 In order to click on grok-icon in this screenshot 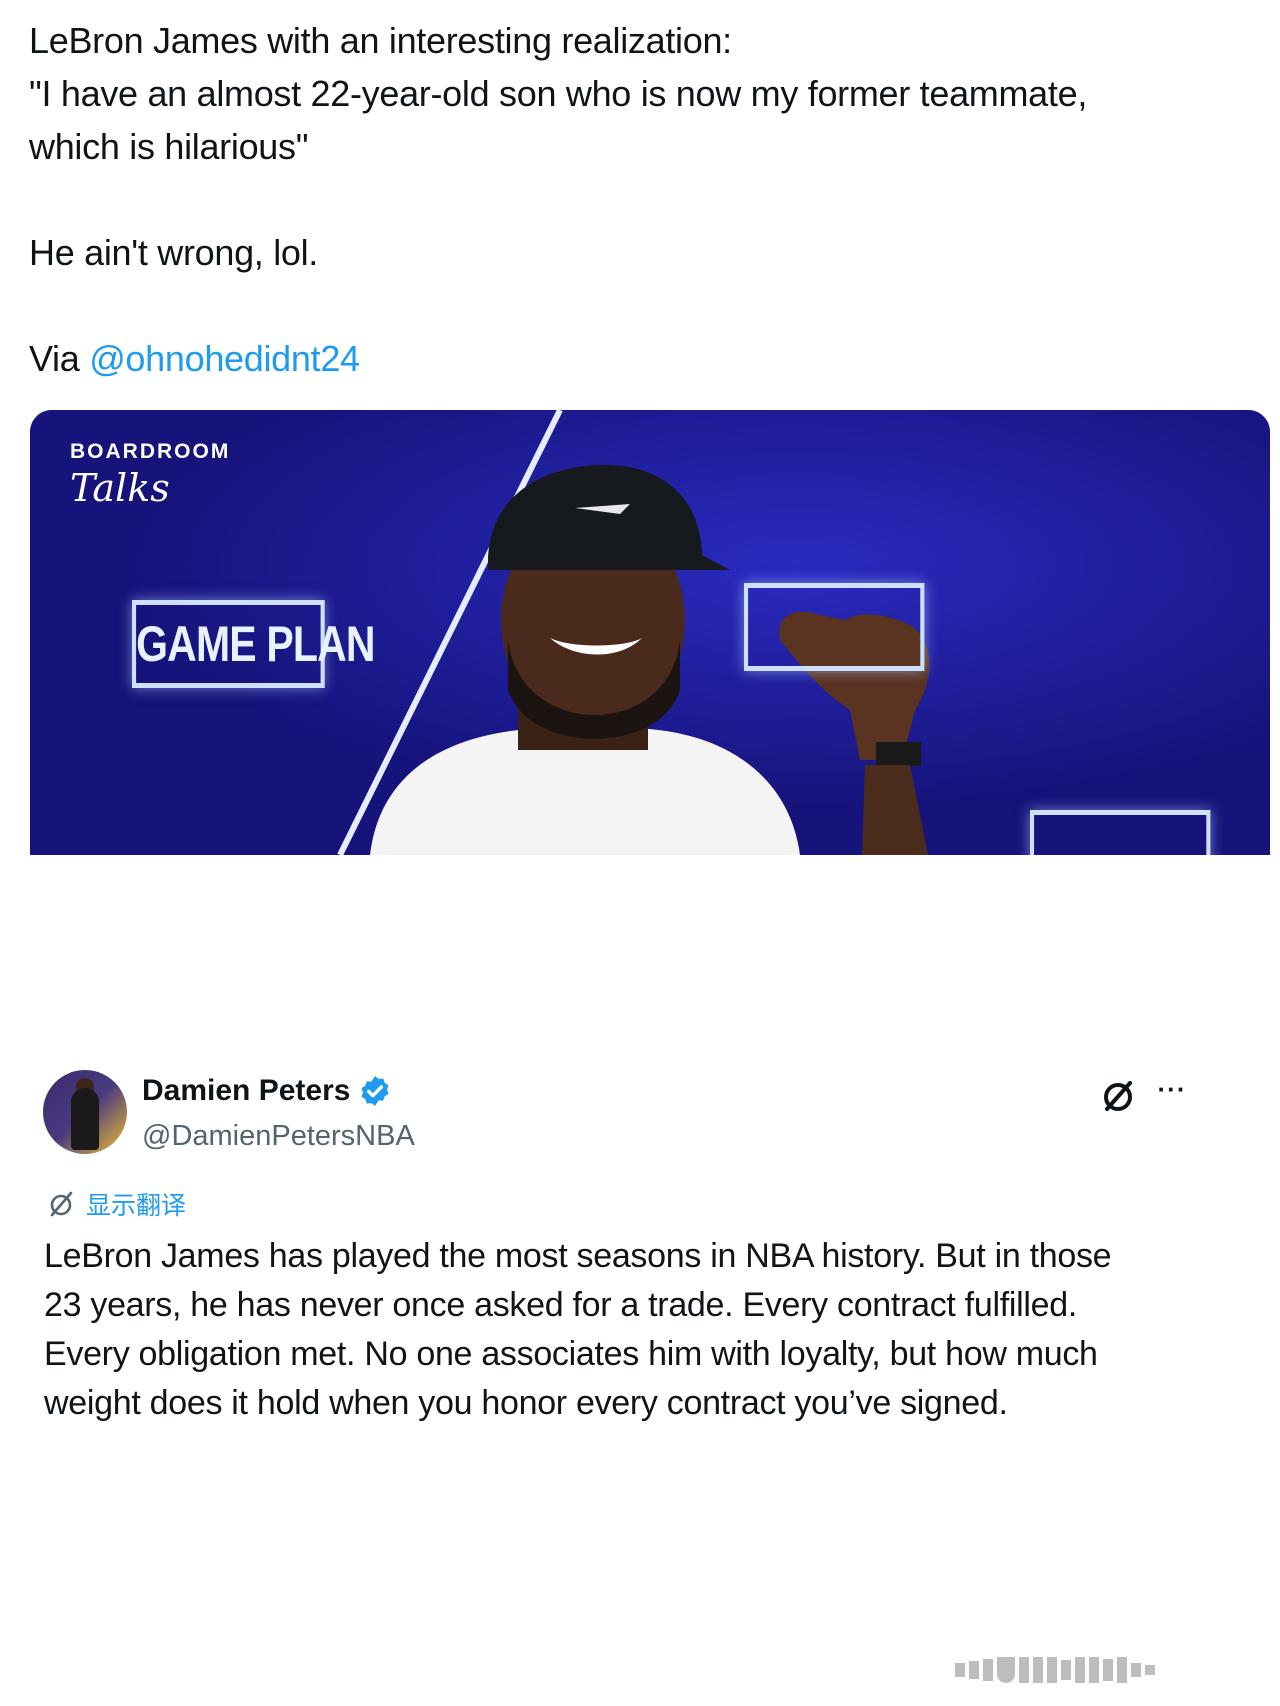, I will do `click(1118, 1096)`.